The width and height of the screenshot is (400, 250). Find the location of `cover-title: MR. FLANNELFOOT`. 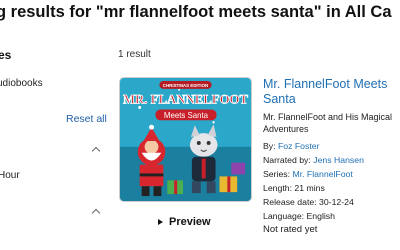

cover-title: MR. FLANNELFOOT is located at coordinates (186, 100).